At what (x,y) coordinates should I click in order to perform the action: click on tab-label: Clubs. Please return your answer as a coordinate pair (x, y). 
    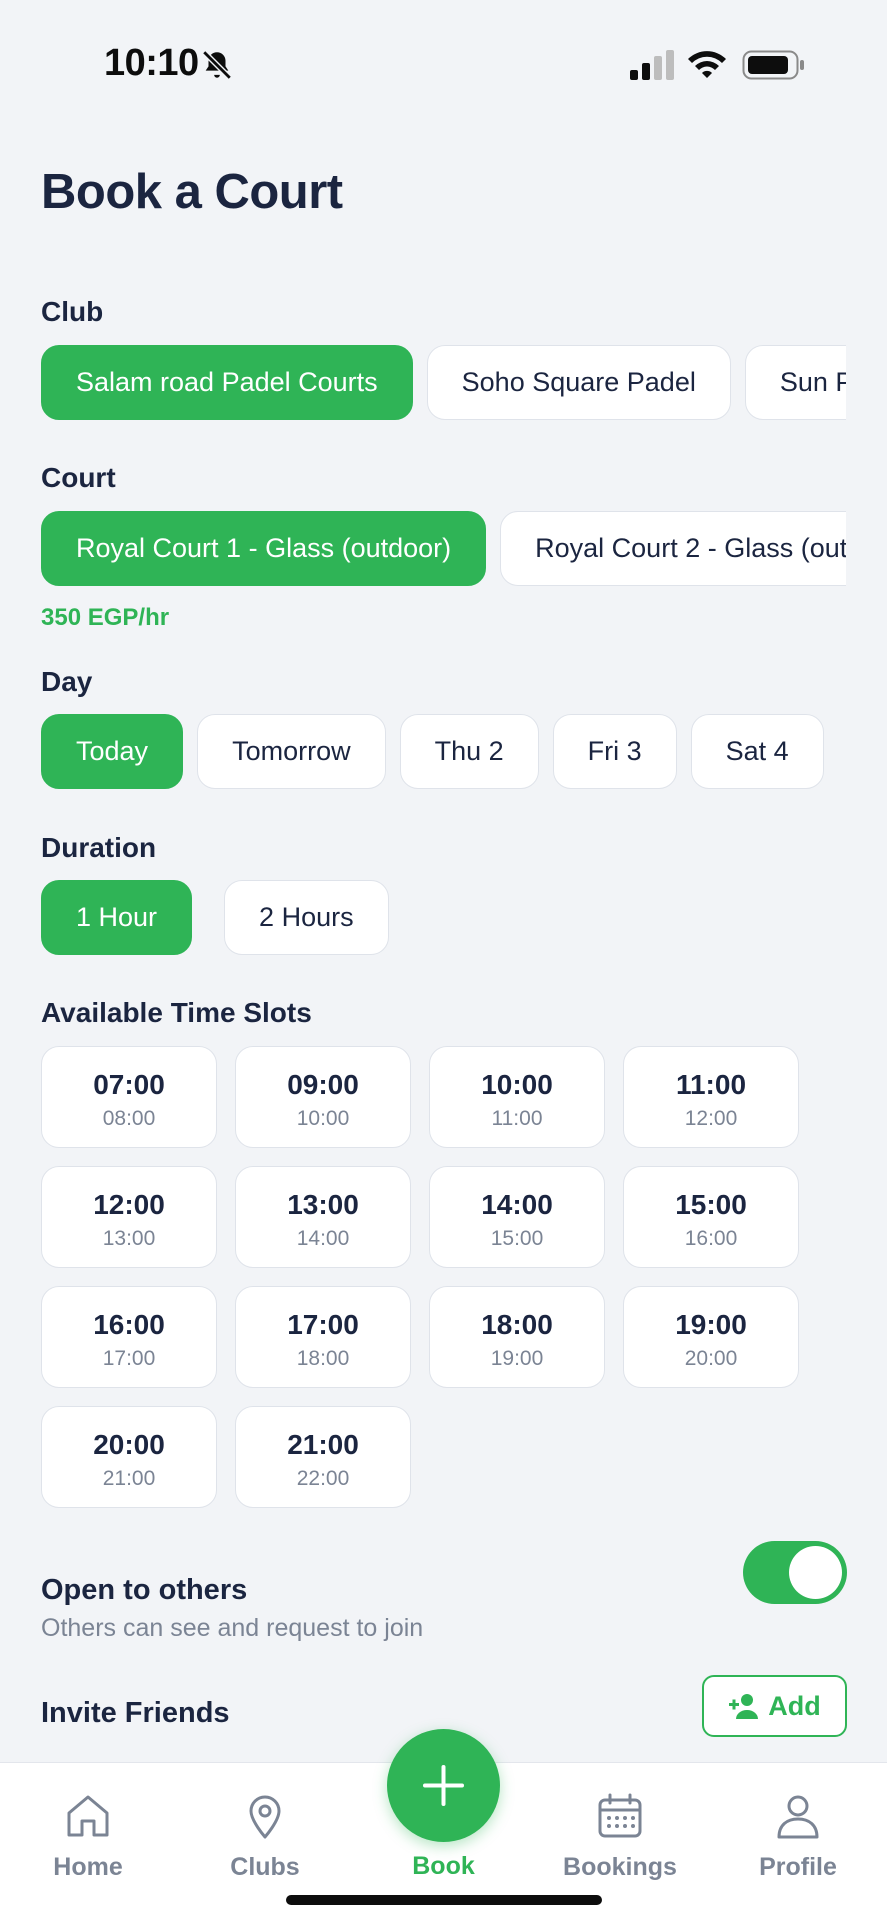
    Looking at the image, I should click on (265, 1867).